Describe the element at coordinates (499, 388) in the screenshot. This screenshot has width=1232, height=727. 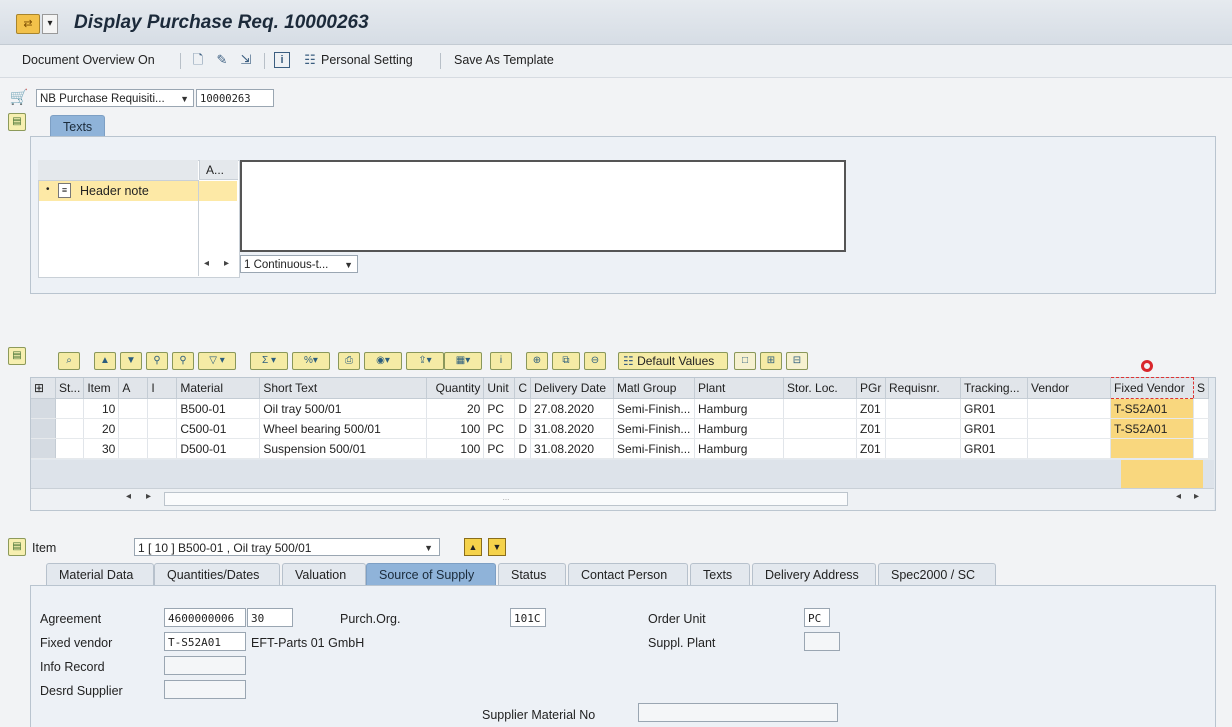
I see `column-header: Unit` at that location.